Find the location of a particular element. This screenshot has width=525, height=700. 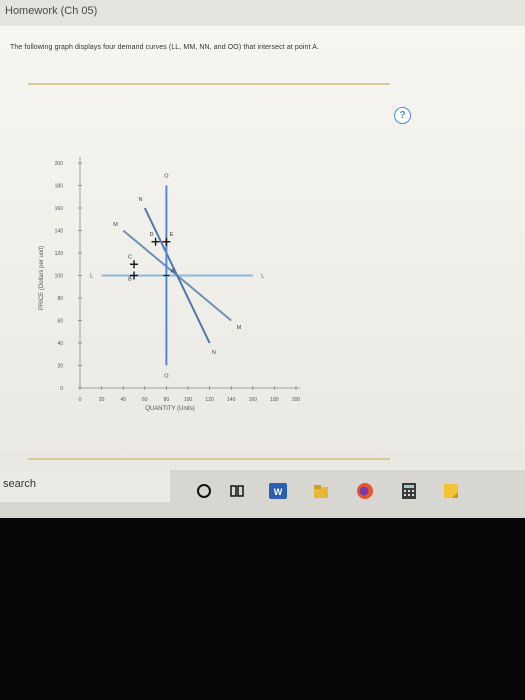

x-tick-label: 160 is located at coordinates (253, 400).